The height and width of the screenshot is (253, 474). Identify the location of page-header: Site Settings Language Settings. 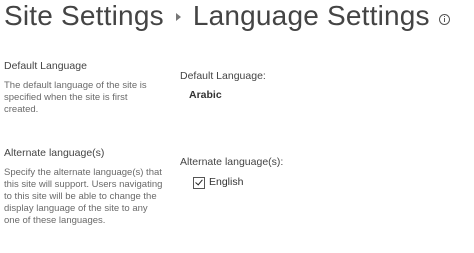
(227, 18).